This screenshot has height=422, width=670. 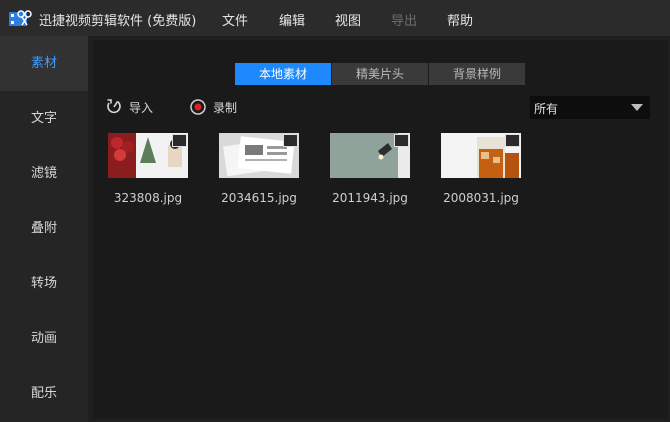 What do you see at coordinates (460, 19) in the screenshot?
I see `menu-help: 帮助` at bounding box center [460, 19].